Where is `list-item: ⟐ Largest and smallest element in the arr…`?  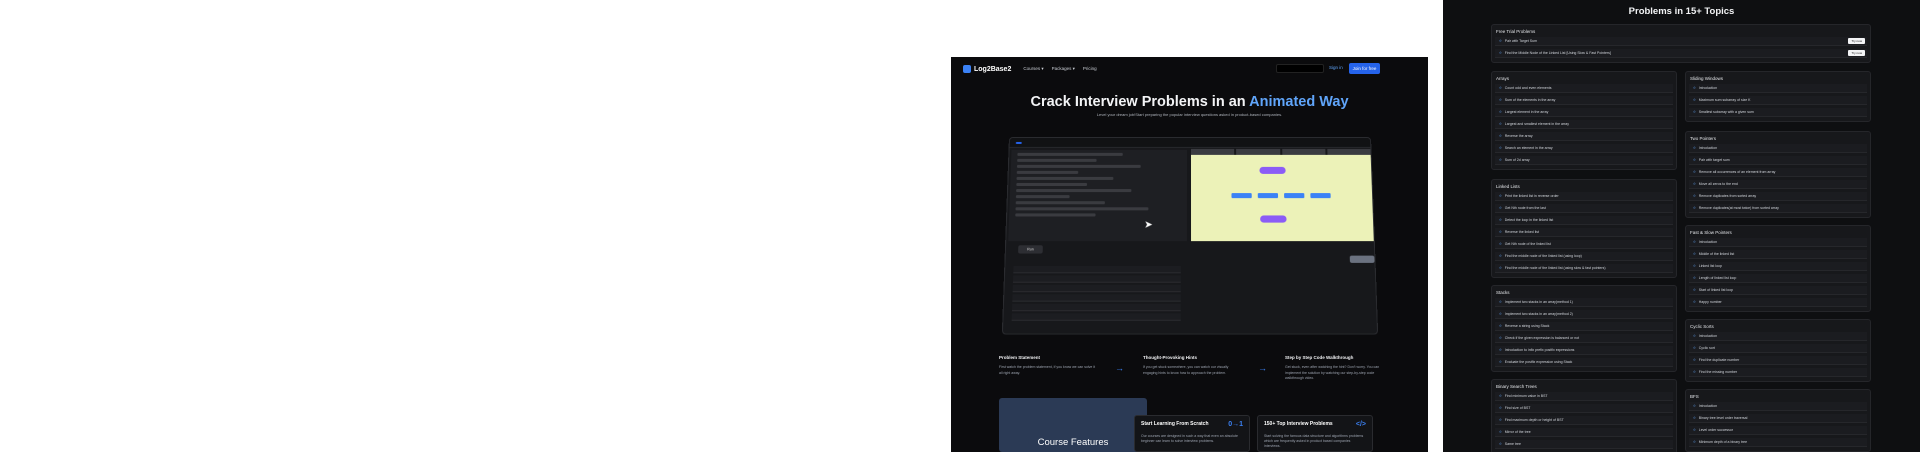
list-item: ⟐ Largest and smallest element in the arr… is located at coordinates (1584, 124).